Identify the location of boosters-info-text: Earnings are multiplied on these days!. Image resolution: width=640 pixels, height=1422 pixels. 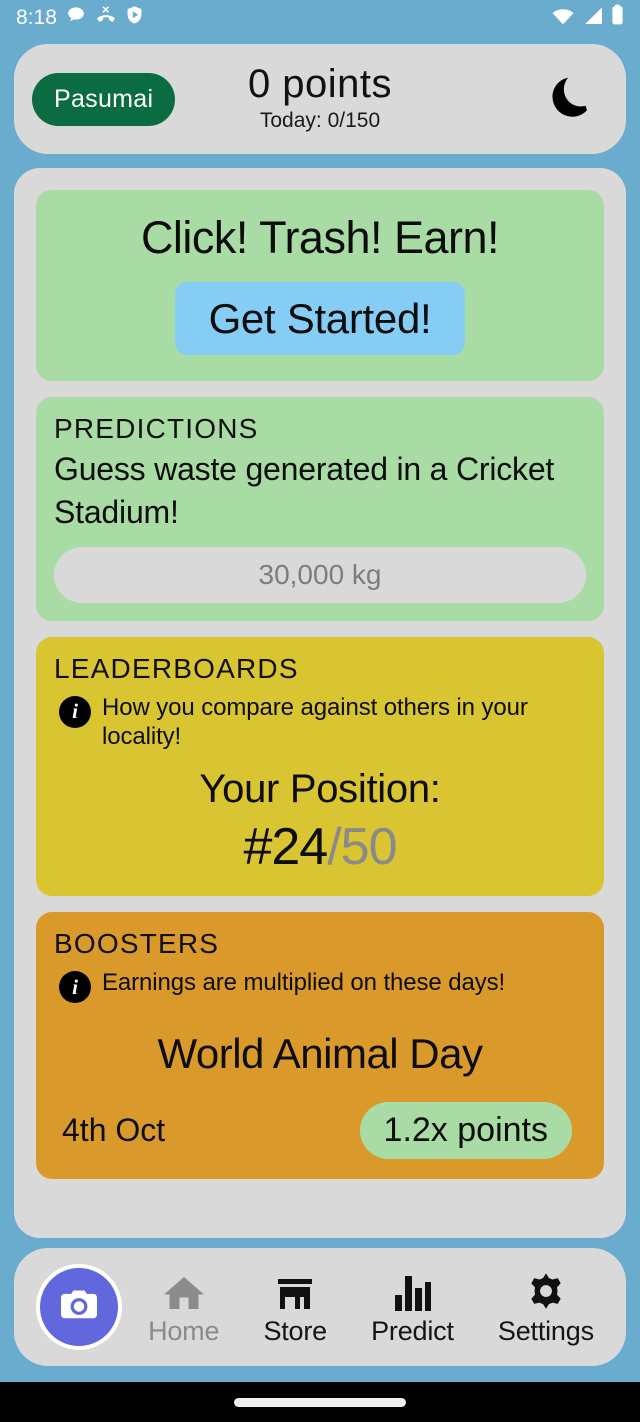
(304, 983).